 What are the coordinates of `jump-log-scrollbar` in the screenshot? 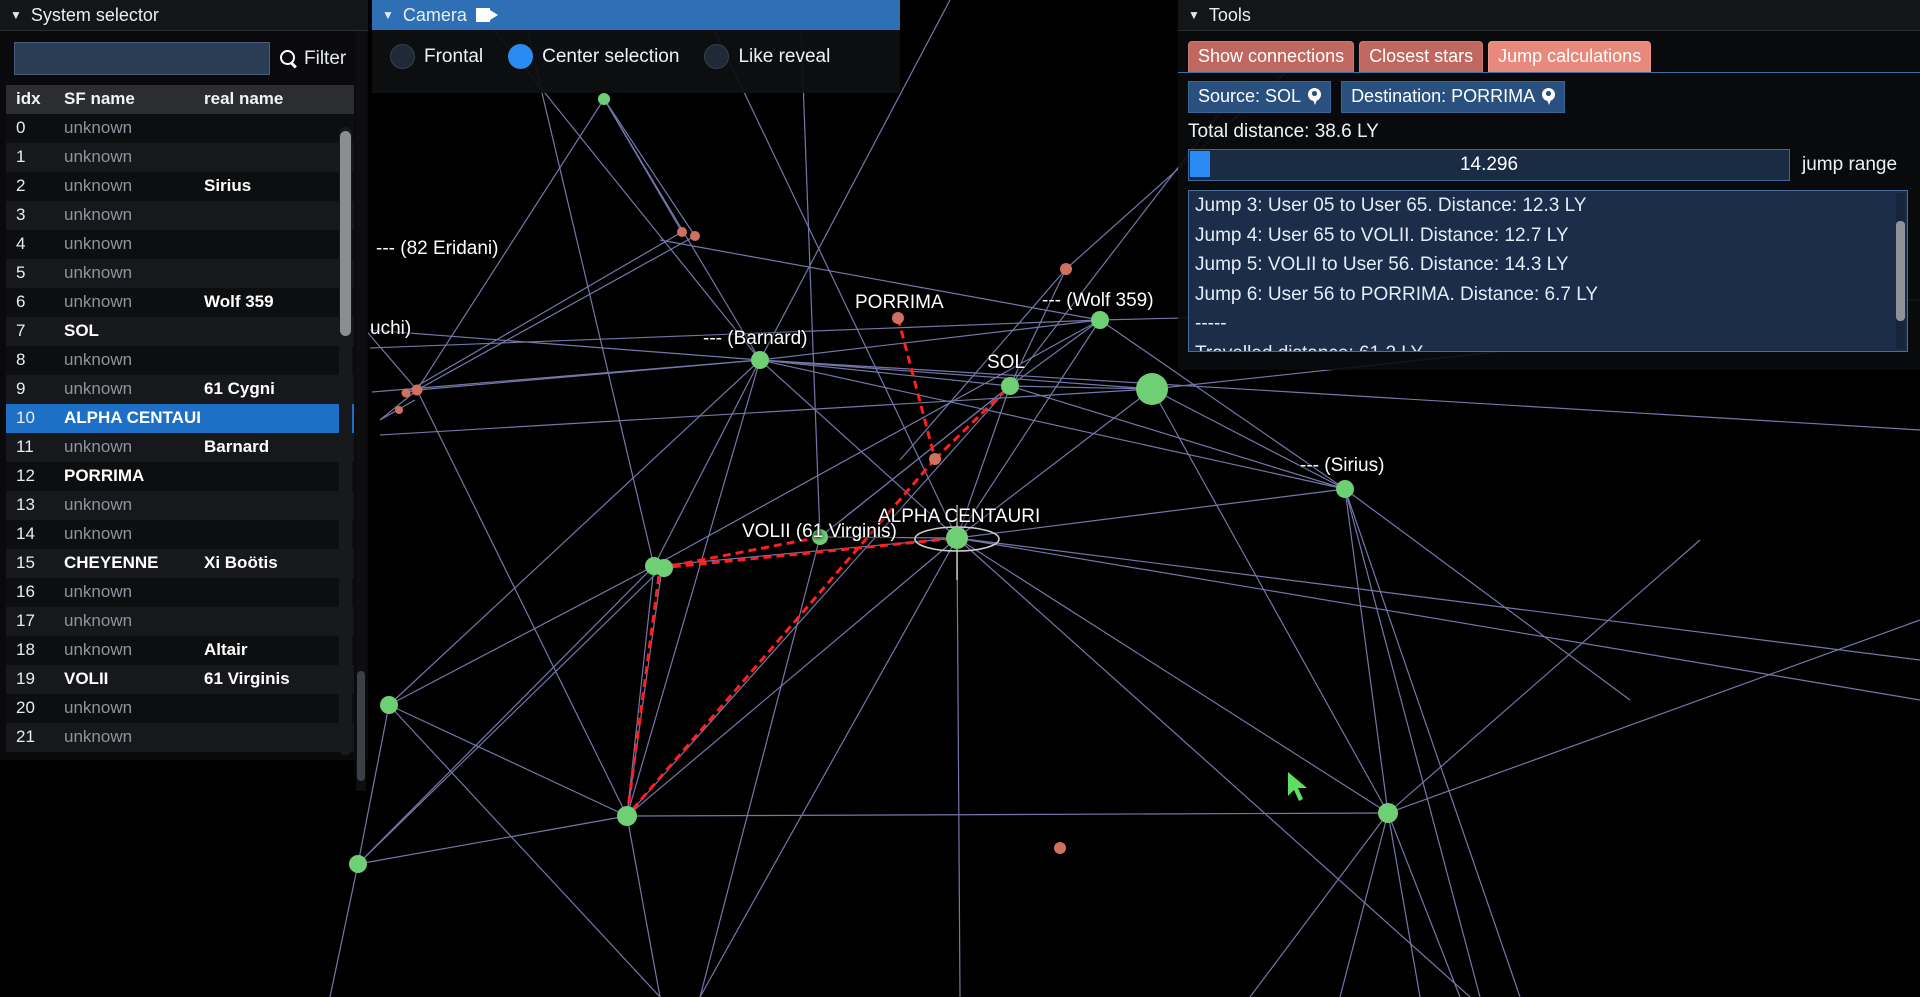 It's located at (1900, 271).